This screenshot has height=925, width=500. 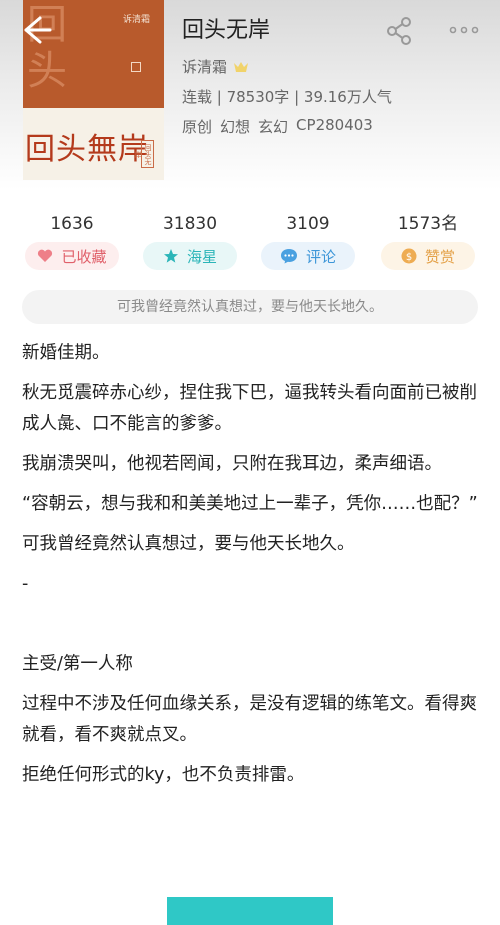 I want to click on reward-button: $ 赞赏, so click(x=428, y=256).